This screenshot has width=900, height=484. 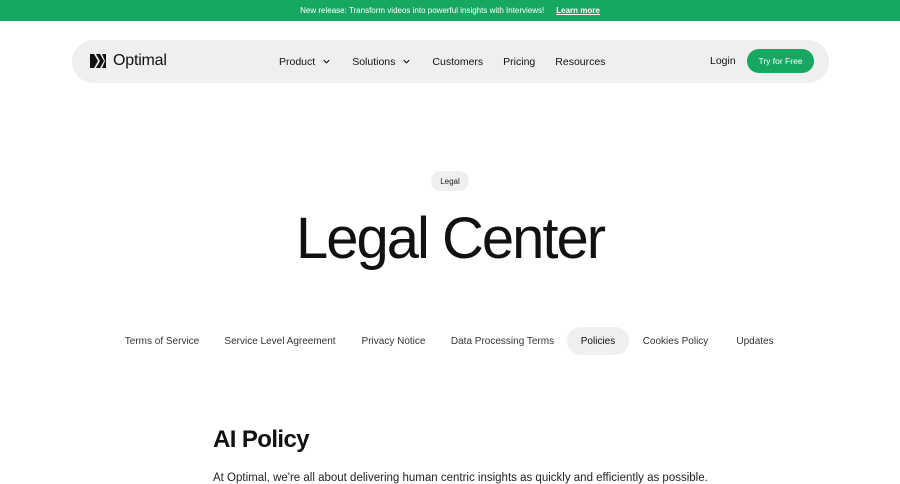 I want to click on nav-item-pricing: Pricing, so click(x=519, y=62).